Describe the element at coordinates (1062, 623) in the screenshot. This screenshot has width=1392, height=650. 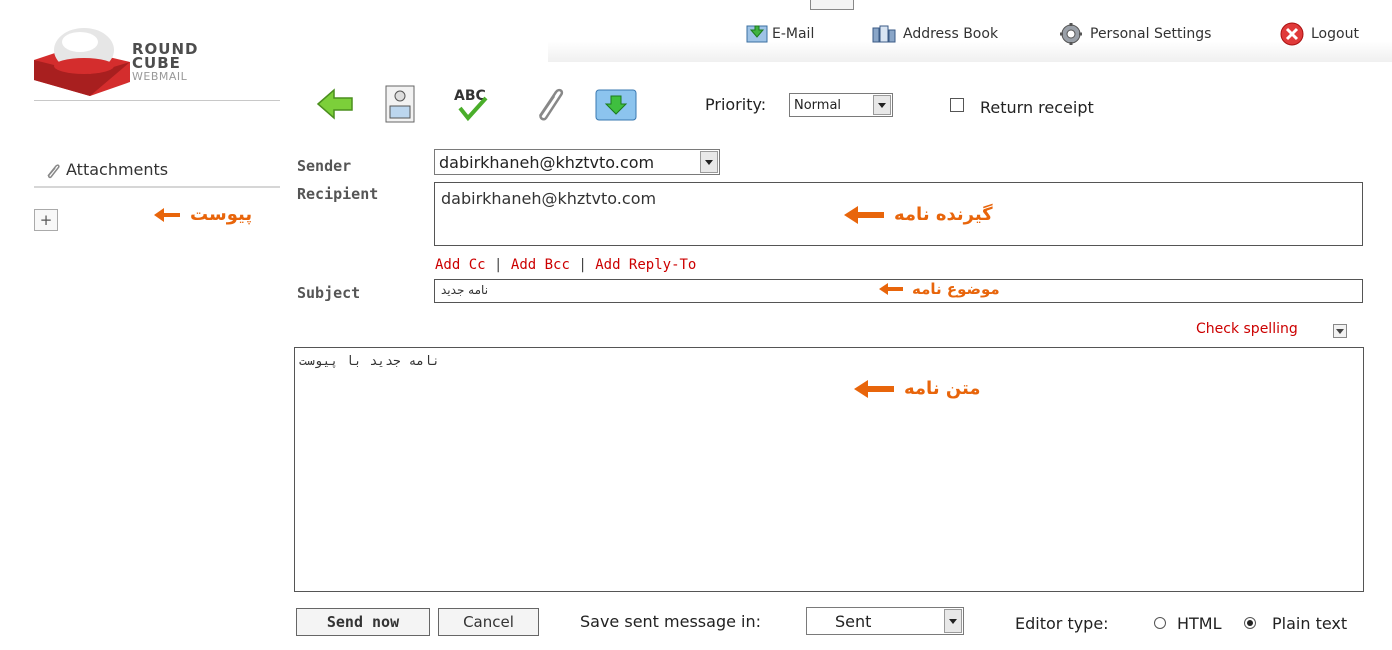
I see `editor-type-label: Editor type:` at that location.